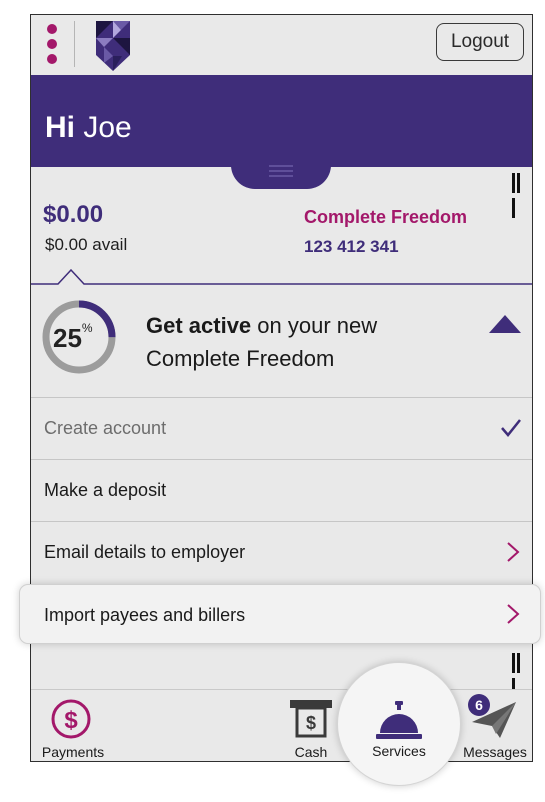 The width and height of the screenshot is (545, 802). Describe the element at coordinates (60, 127) in the screenshot. I see `greeting-prefix: Hi` at that location.